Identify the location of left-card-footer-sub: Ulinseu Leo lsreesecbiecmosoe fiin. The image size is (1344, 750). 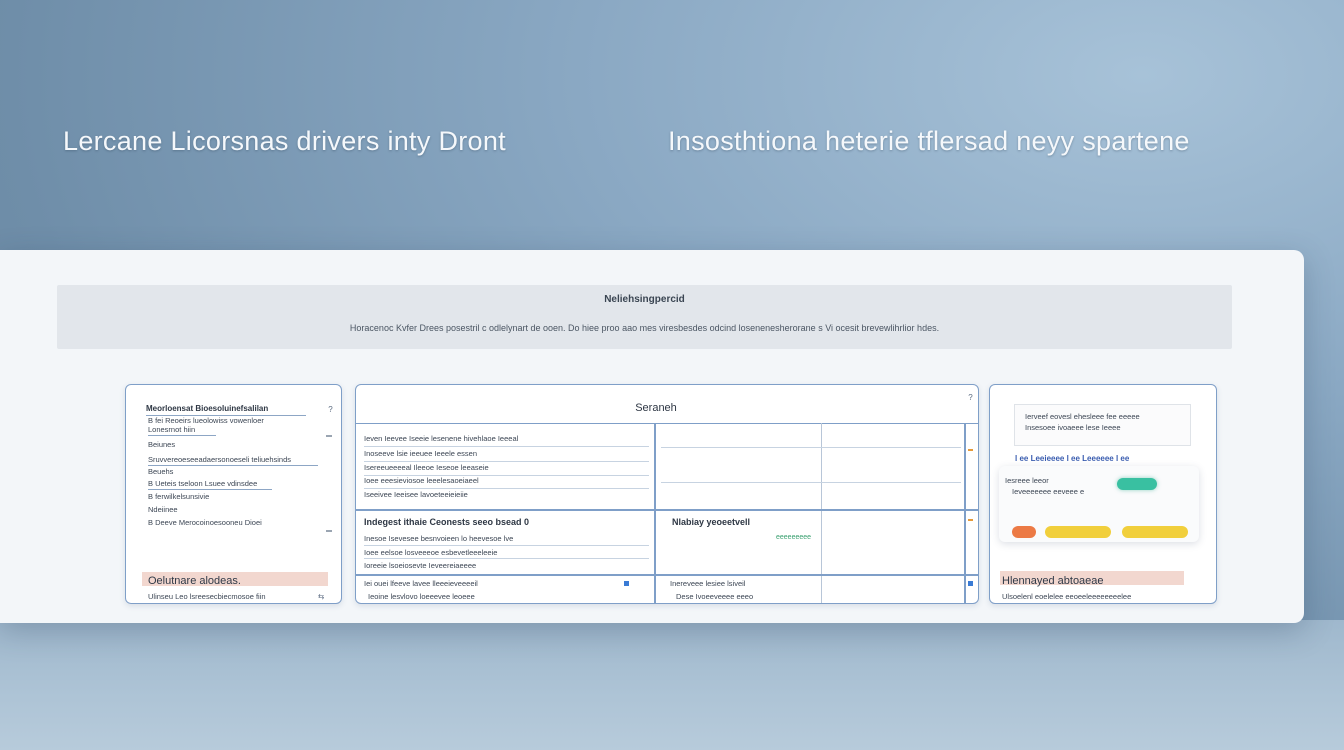
(207, 596).